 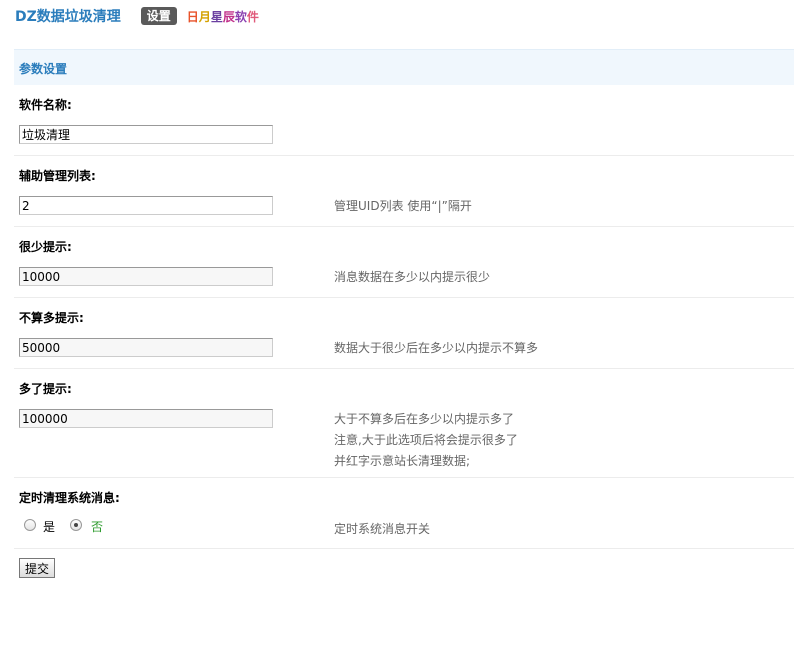 What do you see at coordinates (404, 191) in the screenshot?
I see `setting-admin-list: 辅助管理列表: 管理UID列表 使用“|”隔开` at bounding box center [404, 191].